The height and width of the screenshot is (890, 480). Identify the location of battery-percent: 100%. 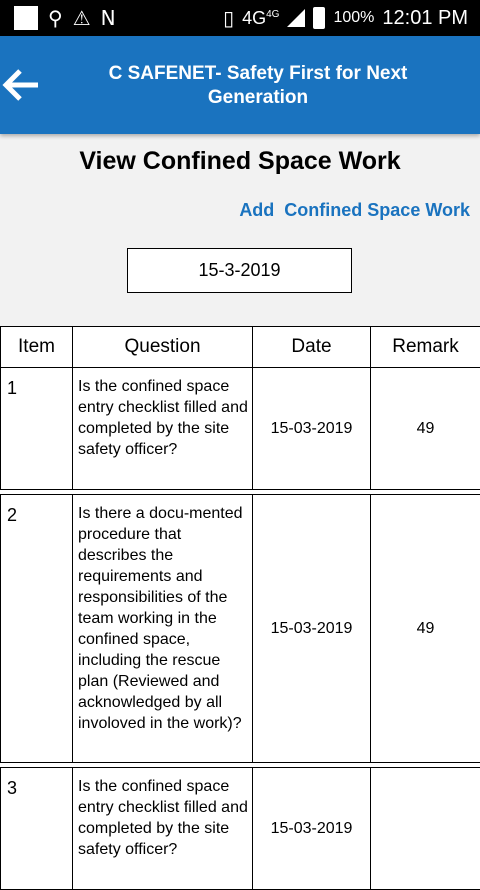
(353, 18).